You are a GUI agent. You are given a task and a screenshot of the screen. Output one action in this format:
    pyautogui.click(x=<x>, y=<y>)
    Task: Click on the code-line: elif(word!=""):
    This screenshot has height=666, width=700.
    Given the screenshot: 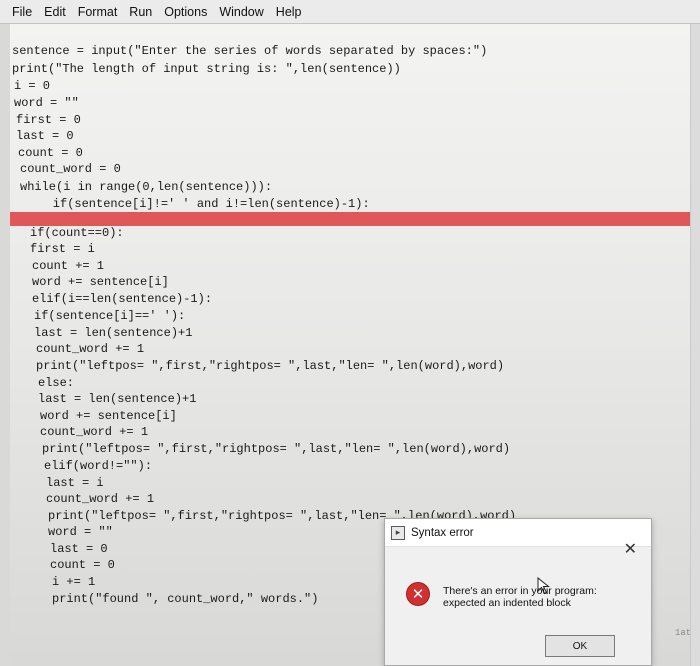 What is the action you would take?
    pyautogui.click(x=98, y=466)
    